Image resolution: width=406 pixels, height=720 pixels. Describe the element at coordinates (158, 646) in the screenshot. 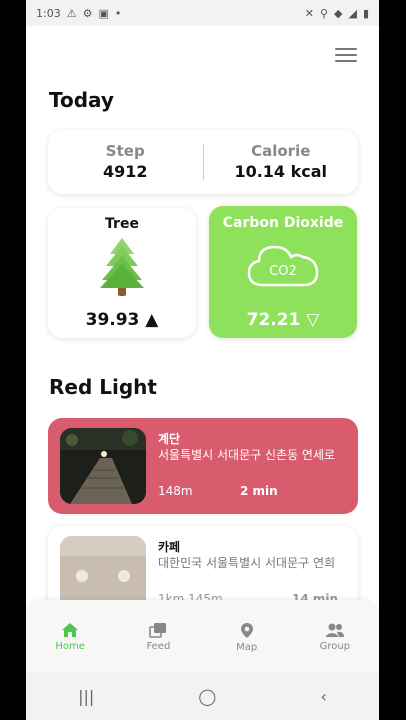

I see `nav-feed-label: Feed` at that location.